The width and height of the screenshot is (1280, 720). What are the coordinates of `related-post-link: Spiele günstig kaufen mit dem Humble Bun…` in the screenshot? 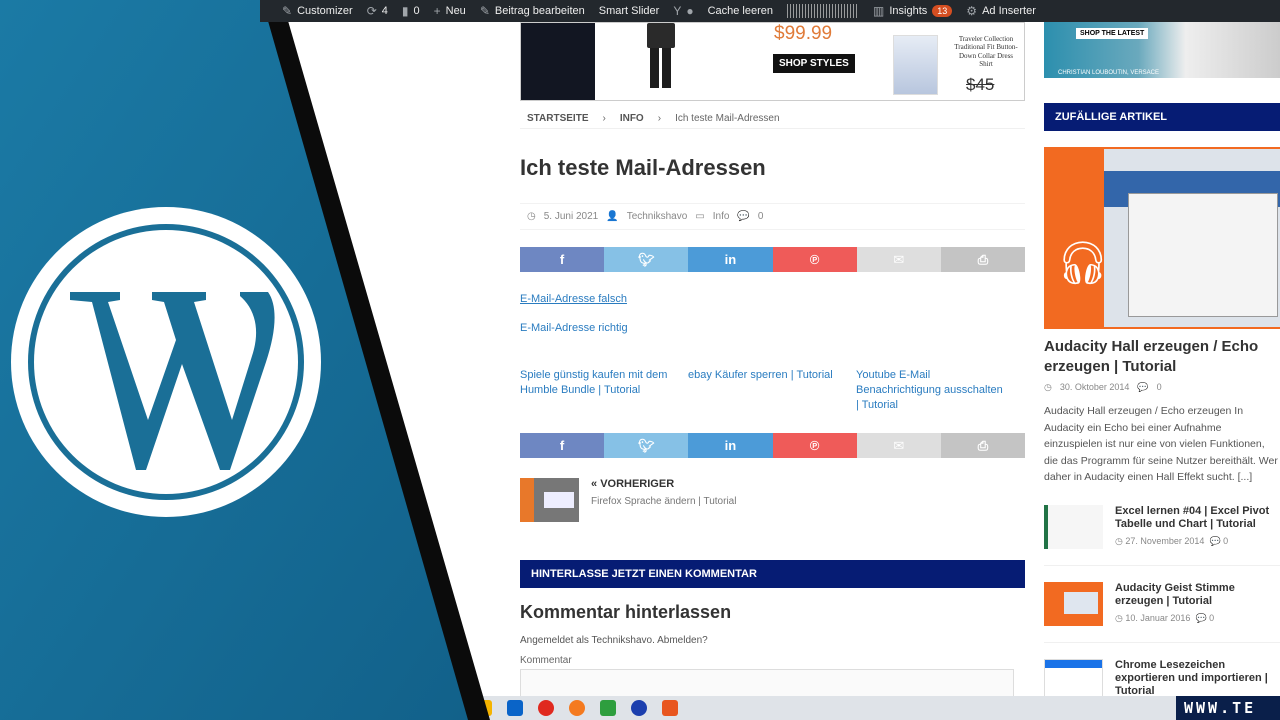 It's located at (594, 390).